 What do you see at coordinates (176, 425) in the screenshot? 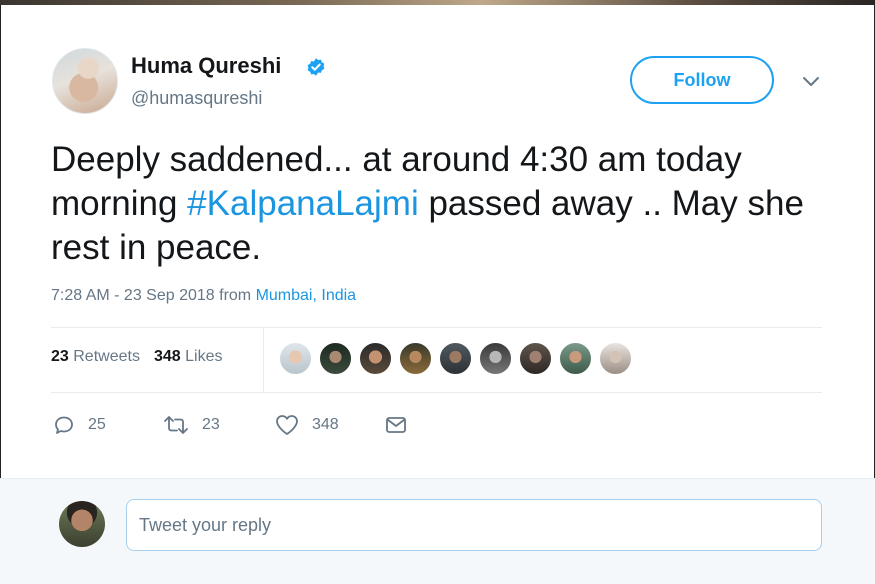
I see `retweet-icon` at bounding box center [176, 425].